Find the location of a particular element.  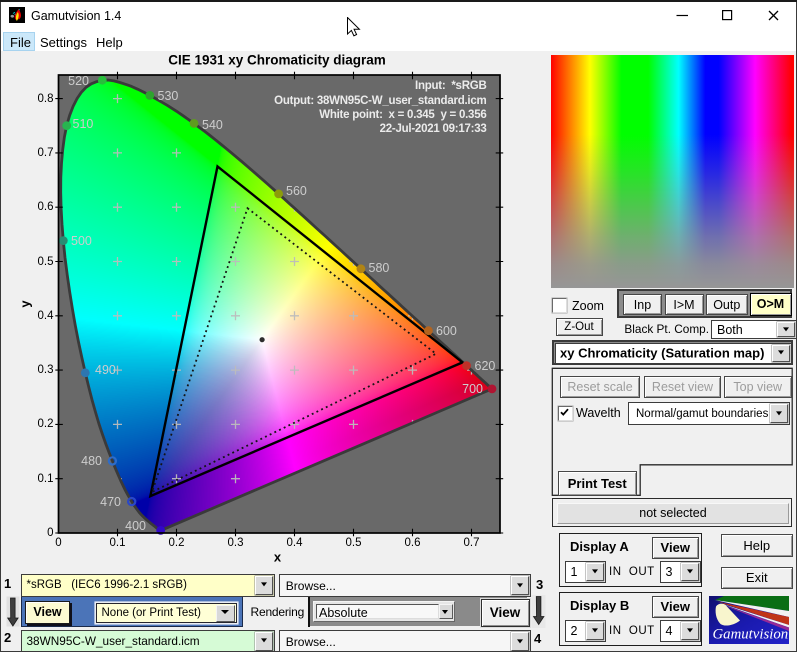

svg-text: Gamutvision is located at coordinates (751, 635).